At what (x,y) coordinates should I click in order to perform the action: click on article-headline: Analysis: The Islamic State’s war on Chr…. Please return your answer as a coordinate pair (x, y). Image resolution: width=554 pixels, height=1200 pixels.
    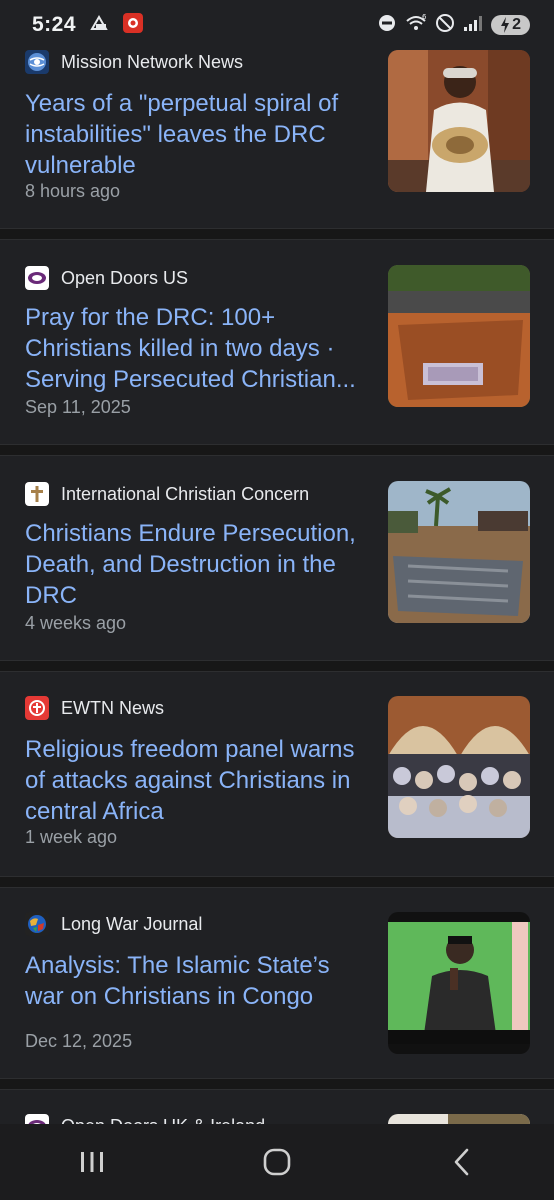
    Looking at the image, I should click on (197, 981).